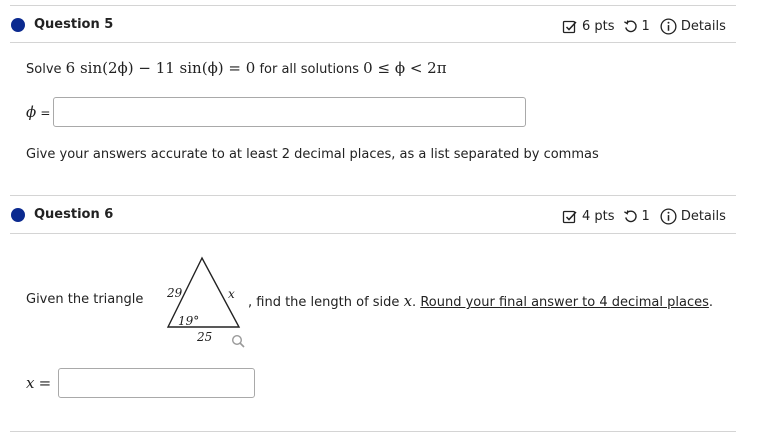 This screenshot has width=760, height=435. I want to click on points-label: 6 pts, so click(598, 26).